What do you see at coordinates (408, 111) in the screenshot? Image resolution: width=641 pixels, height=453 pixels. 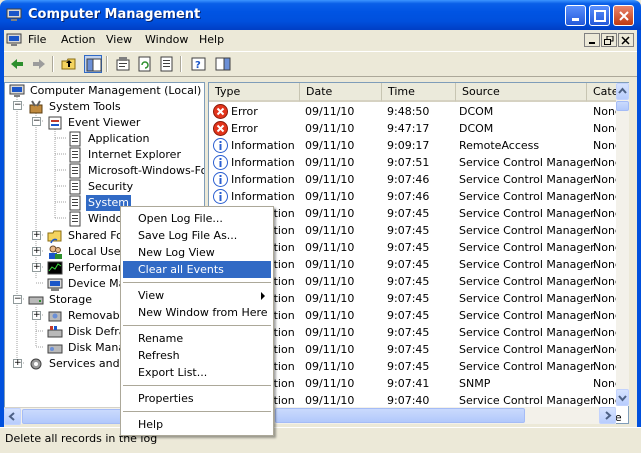 I see `cell-time: 9:48:50` at bounding box center [408, 111].